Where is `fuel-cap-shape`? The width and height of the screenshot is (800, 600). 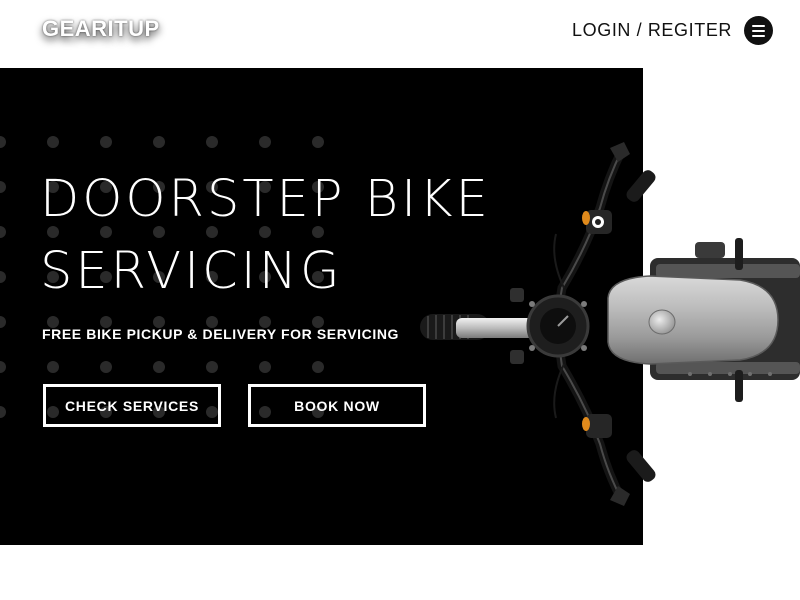 fuel-cap-shape is located at coordinates (662, 322).